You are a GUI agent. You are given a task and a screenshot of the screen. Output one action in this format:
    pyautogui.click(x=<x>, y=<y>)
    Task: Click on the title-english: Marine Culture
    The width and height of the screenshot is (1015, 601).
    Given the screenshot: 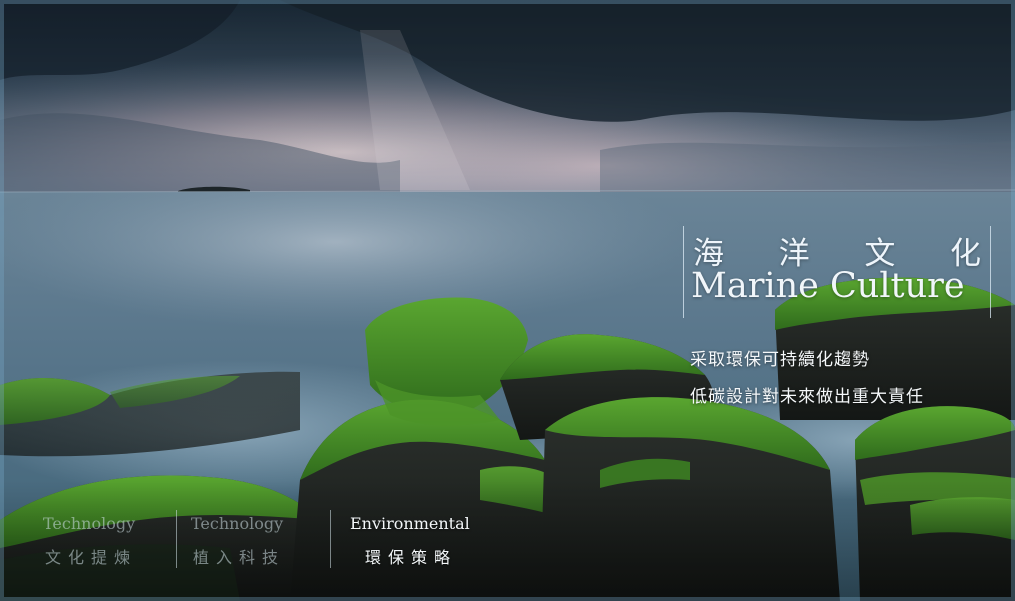 What is the action you would take?
    pyautogui.click(x=828, y=286)
    